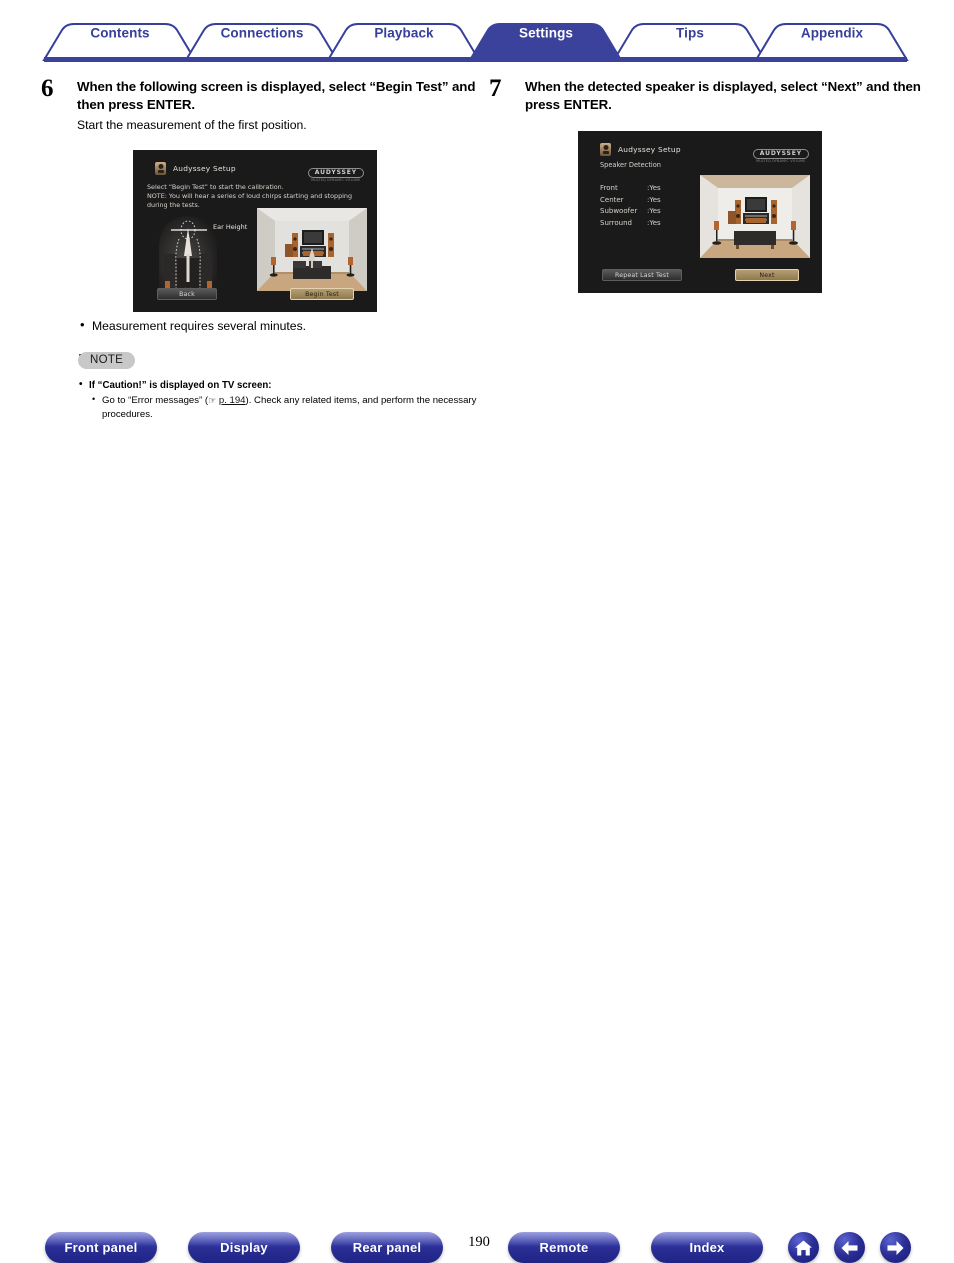  What do you see at coordinates (101, 1247) in the screenshot?
I see `footer-front-panel-button: Front panel` at bounding box center [101, 1247].